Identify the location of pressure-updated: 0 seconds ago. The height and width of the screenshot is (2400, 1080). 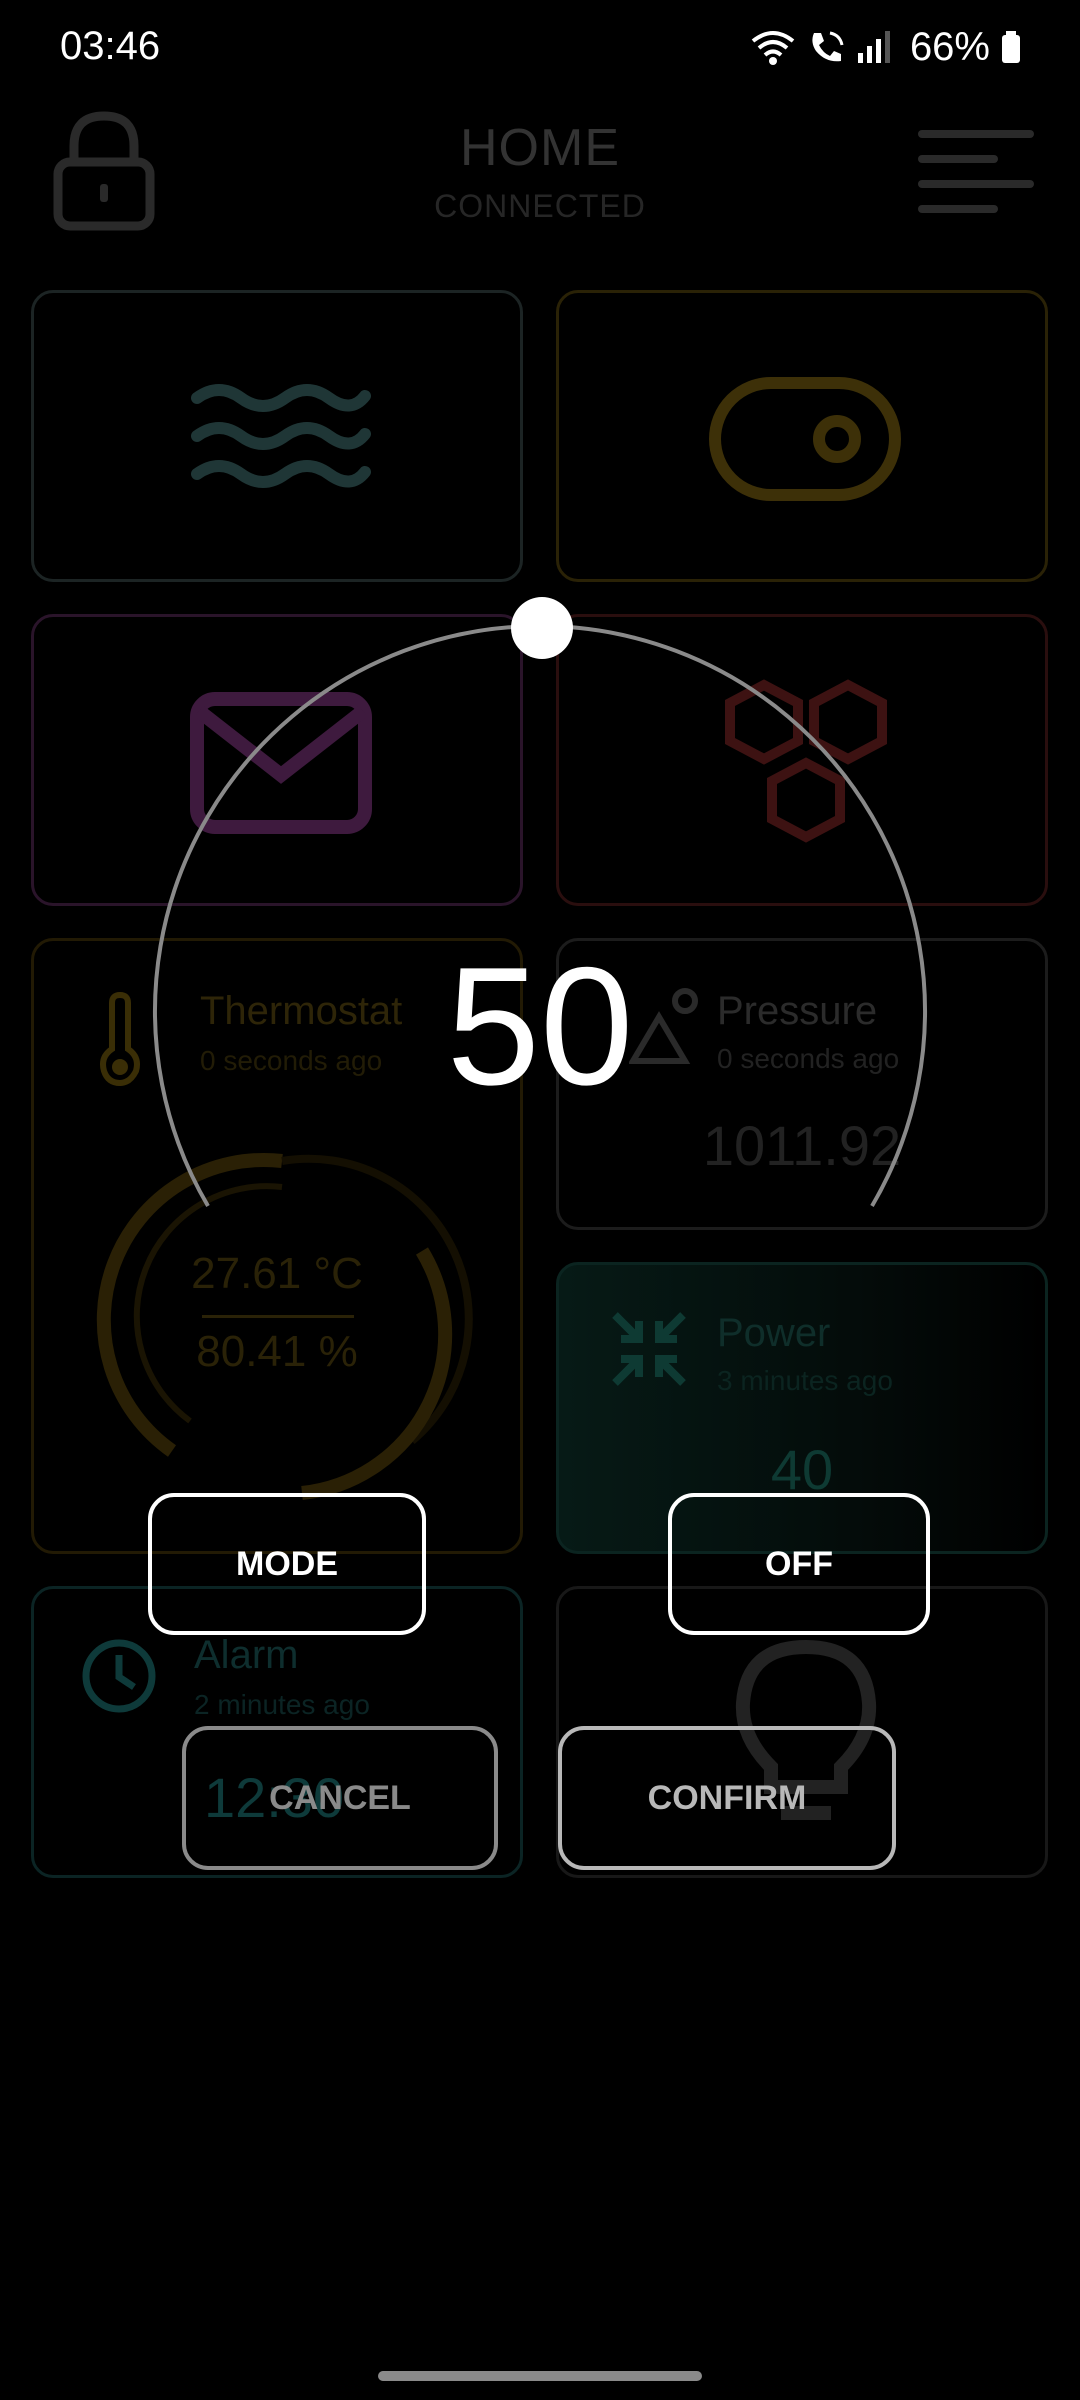
(808, 1058).